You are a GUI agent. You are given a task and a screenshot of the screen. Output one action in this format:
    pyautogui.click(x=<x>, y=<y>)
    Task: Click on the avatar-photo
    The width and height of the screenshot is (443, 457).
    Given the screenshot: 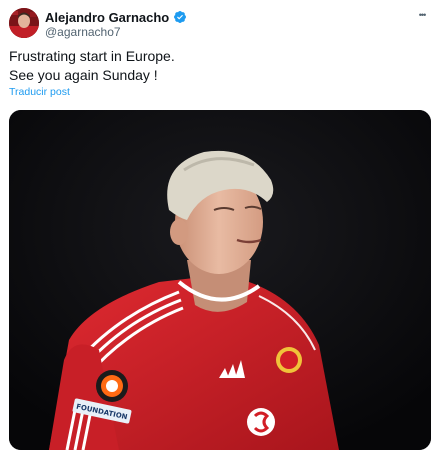 What is the action you would take?
    pyautogui.click(x=24, y=23)
    